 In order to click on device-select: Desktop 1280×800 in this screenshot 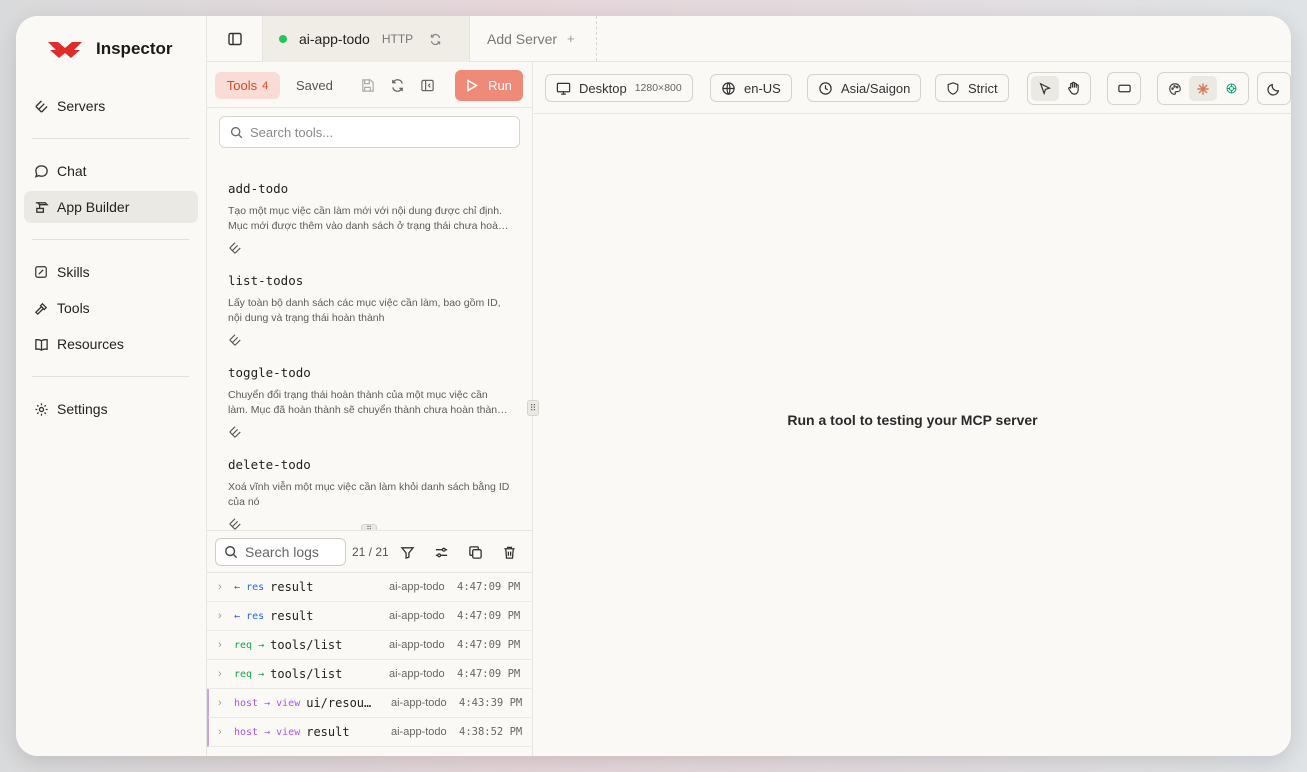, I will do `click(619, 88)`.